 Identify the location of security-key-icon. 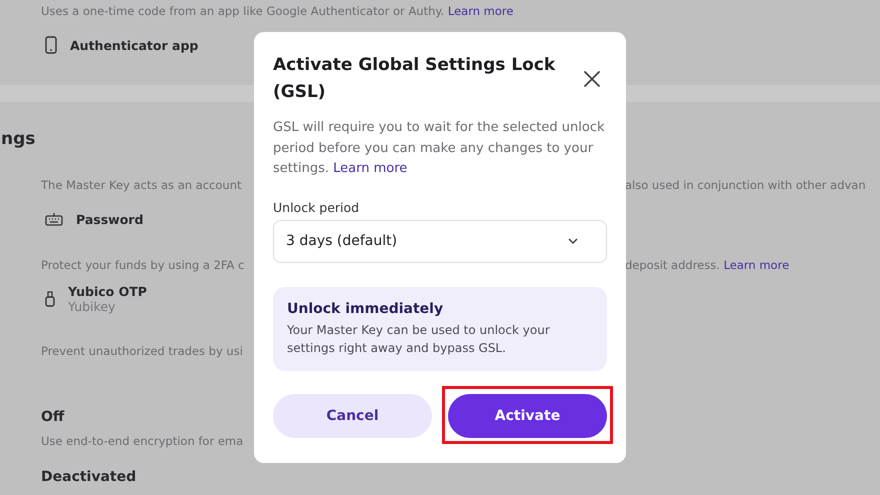
(50, 299).